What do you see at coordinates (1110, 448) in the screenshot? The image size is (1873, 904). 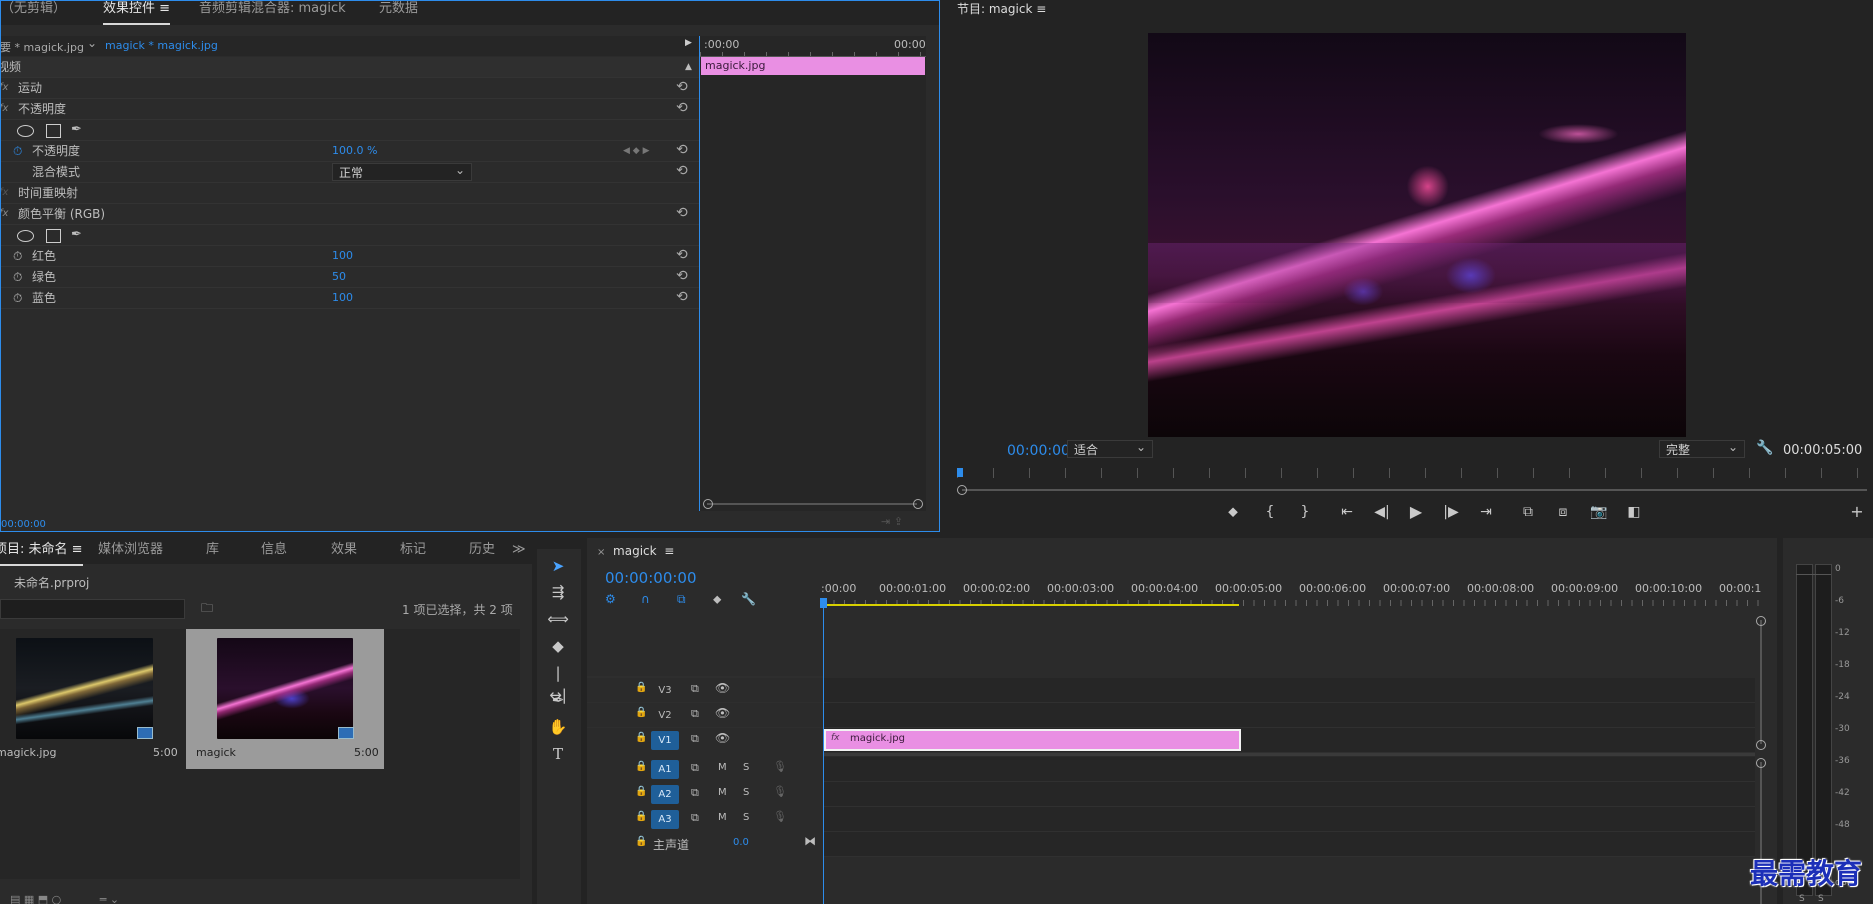 I see `zoom-select: 适合` at bounding box center [1110, 448].